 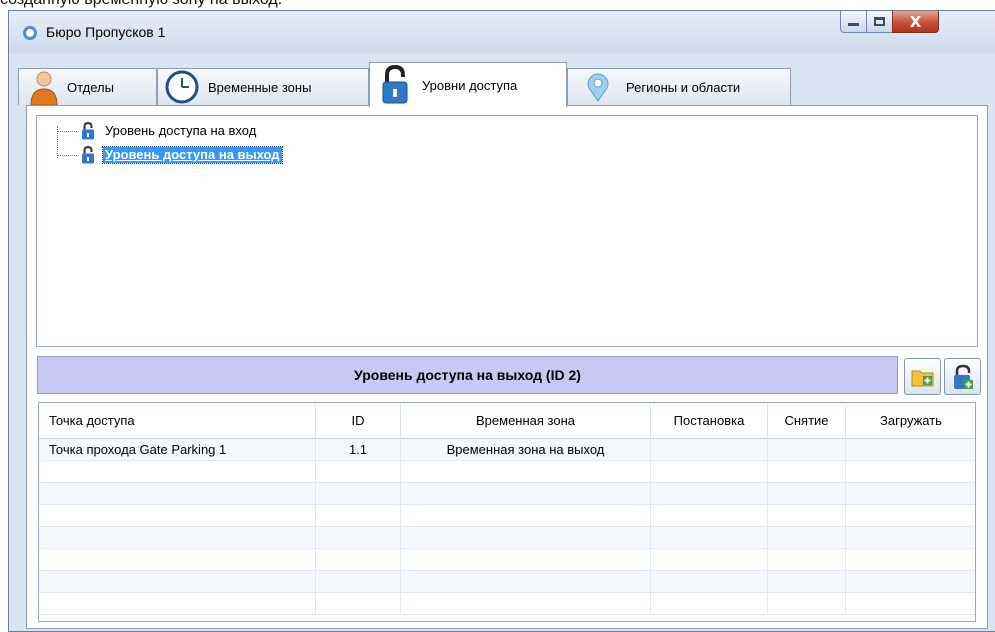 I want to click on column-id: ID, so click(x=358, y=421).